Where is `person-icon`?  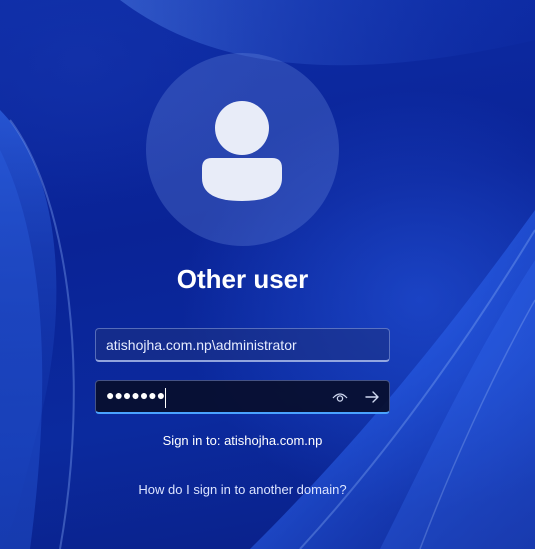 person-icon is located at coordinates (242, 151).